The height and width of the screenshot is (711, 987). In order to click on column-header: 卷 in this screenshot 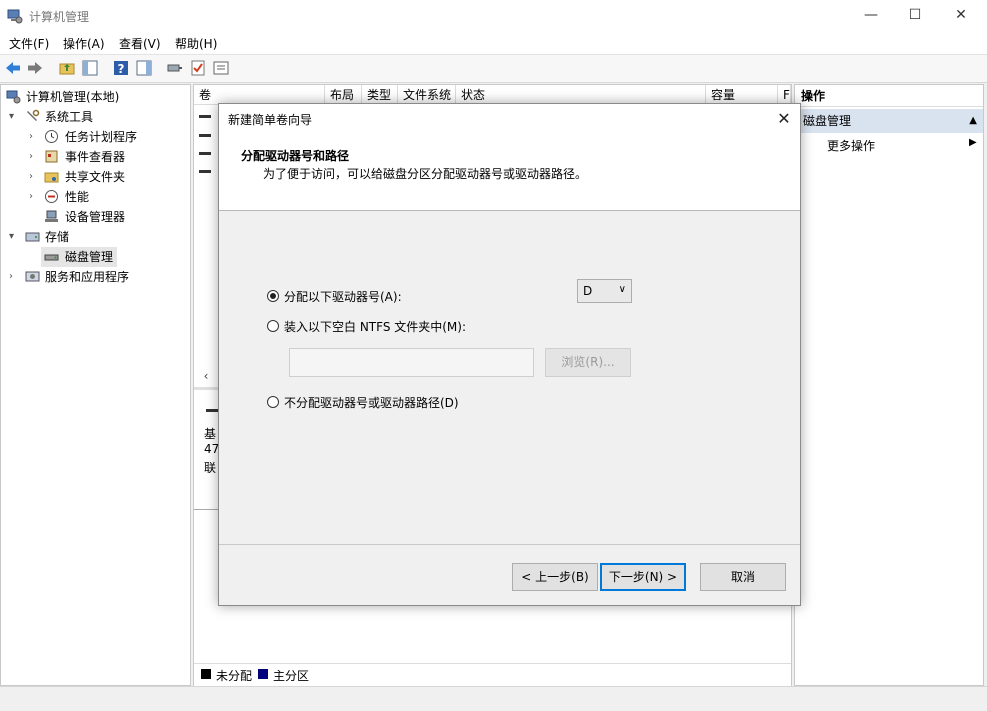, I will do `click(259, 95)`.